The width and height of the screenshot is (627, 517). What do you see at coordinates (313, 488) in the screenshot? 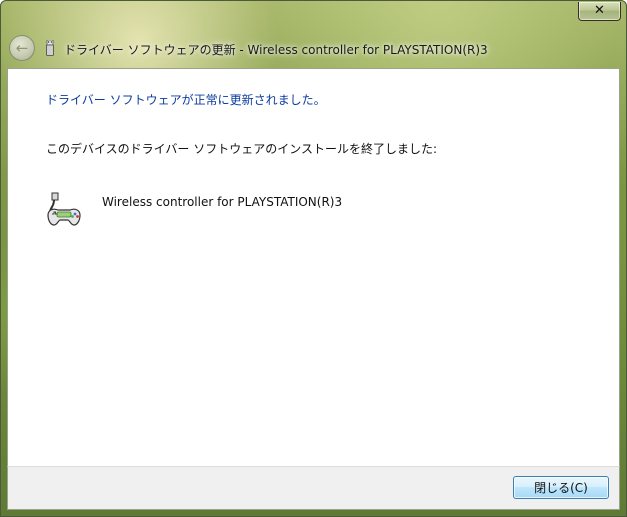
I see `dialog-footer: 閉じる(C)` at bounding box center [313, 488].